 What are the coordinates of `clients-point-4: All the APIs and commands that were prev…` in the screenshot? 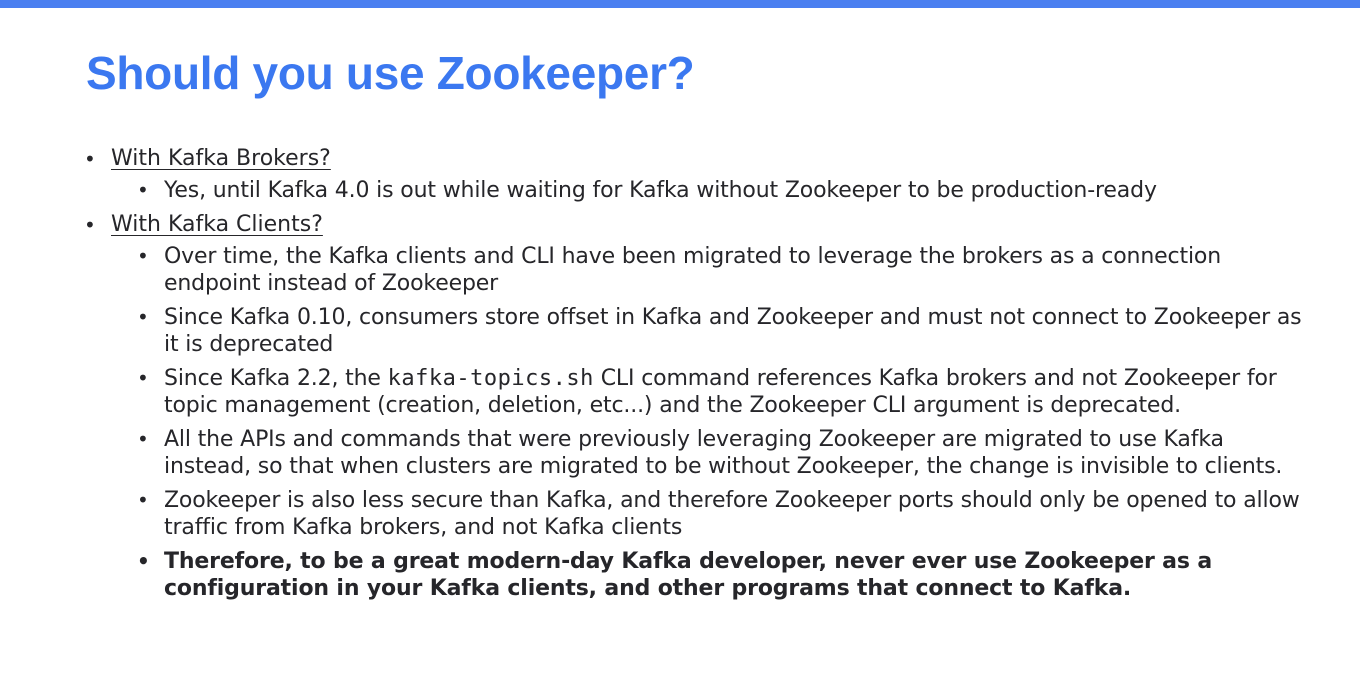 It's located at (725, 453).